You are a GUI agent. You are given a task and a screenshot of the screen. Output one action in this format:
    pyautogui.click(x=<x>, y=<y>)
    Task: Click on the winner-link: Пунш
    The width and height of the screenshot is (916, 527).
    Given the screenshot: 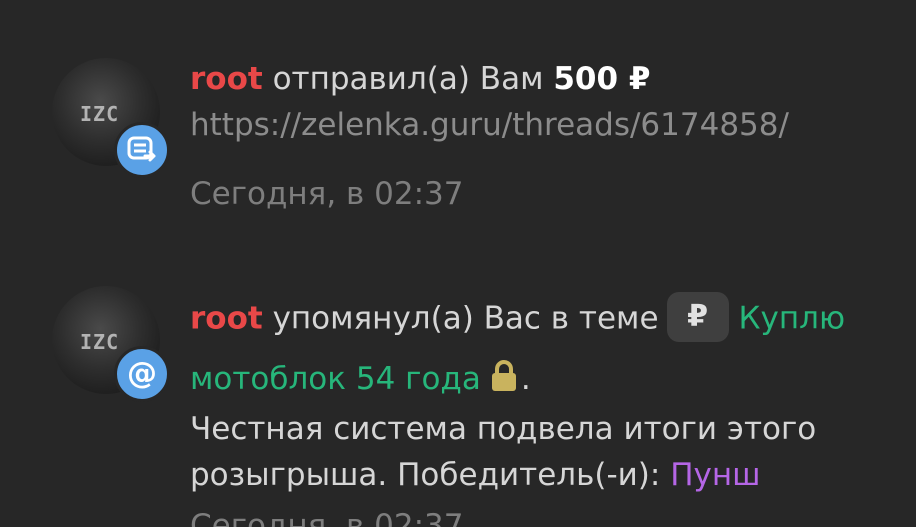 What is the action you would take?
    pyautogui.click(x=715, y=475)
    